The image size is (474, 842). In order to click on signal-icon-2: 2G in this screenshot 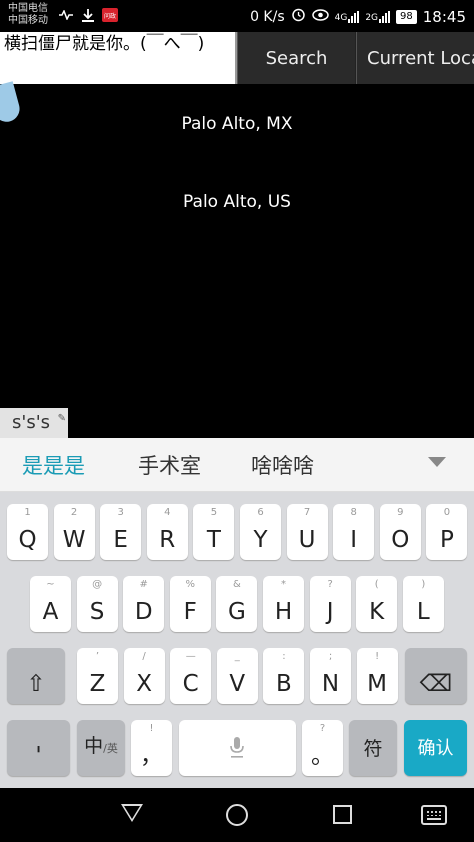, I will do `click(378, 16)`.